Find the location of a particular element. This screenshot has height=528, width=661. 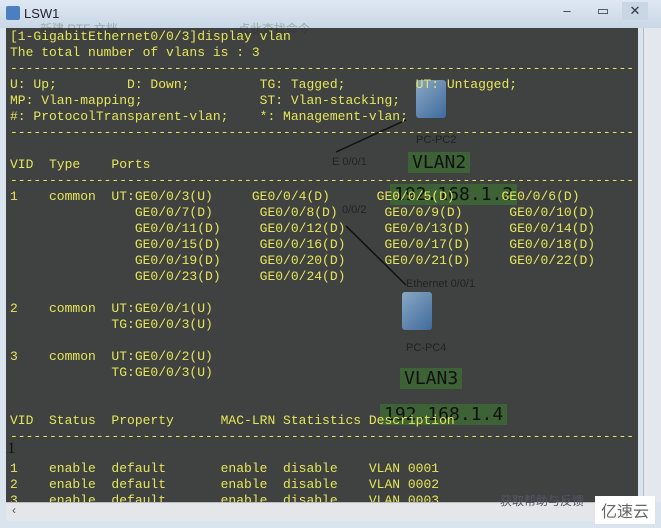

title-bar: LSW1 新建 RTF 文档 点此查找命令 – ▭ ✕ is located at coordinates (330, 18).